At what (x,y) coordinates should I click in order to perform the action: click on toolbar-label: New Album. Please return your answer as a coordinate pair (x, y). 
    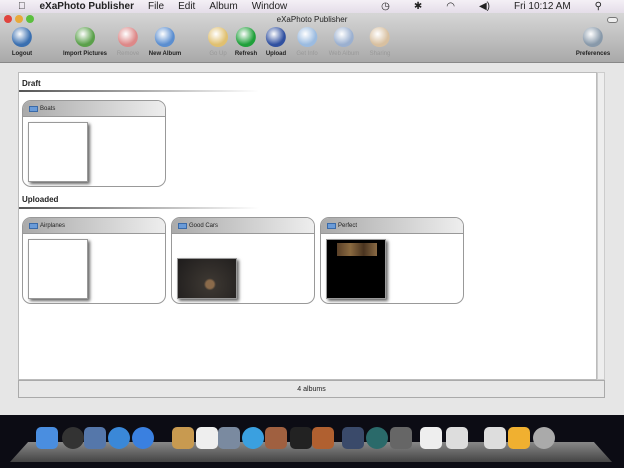
    Looking at the image, I should click on (165, 54).